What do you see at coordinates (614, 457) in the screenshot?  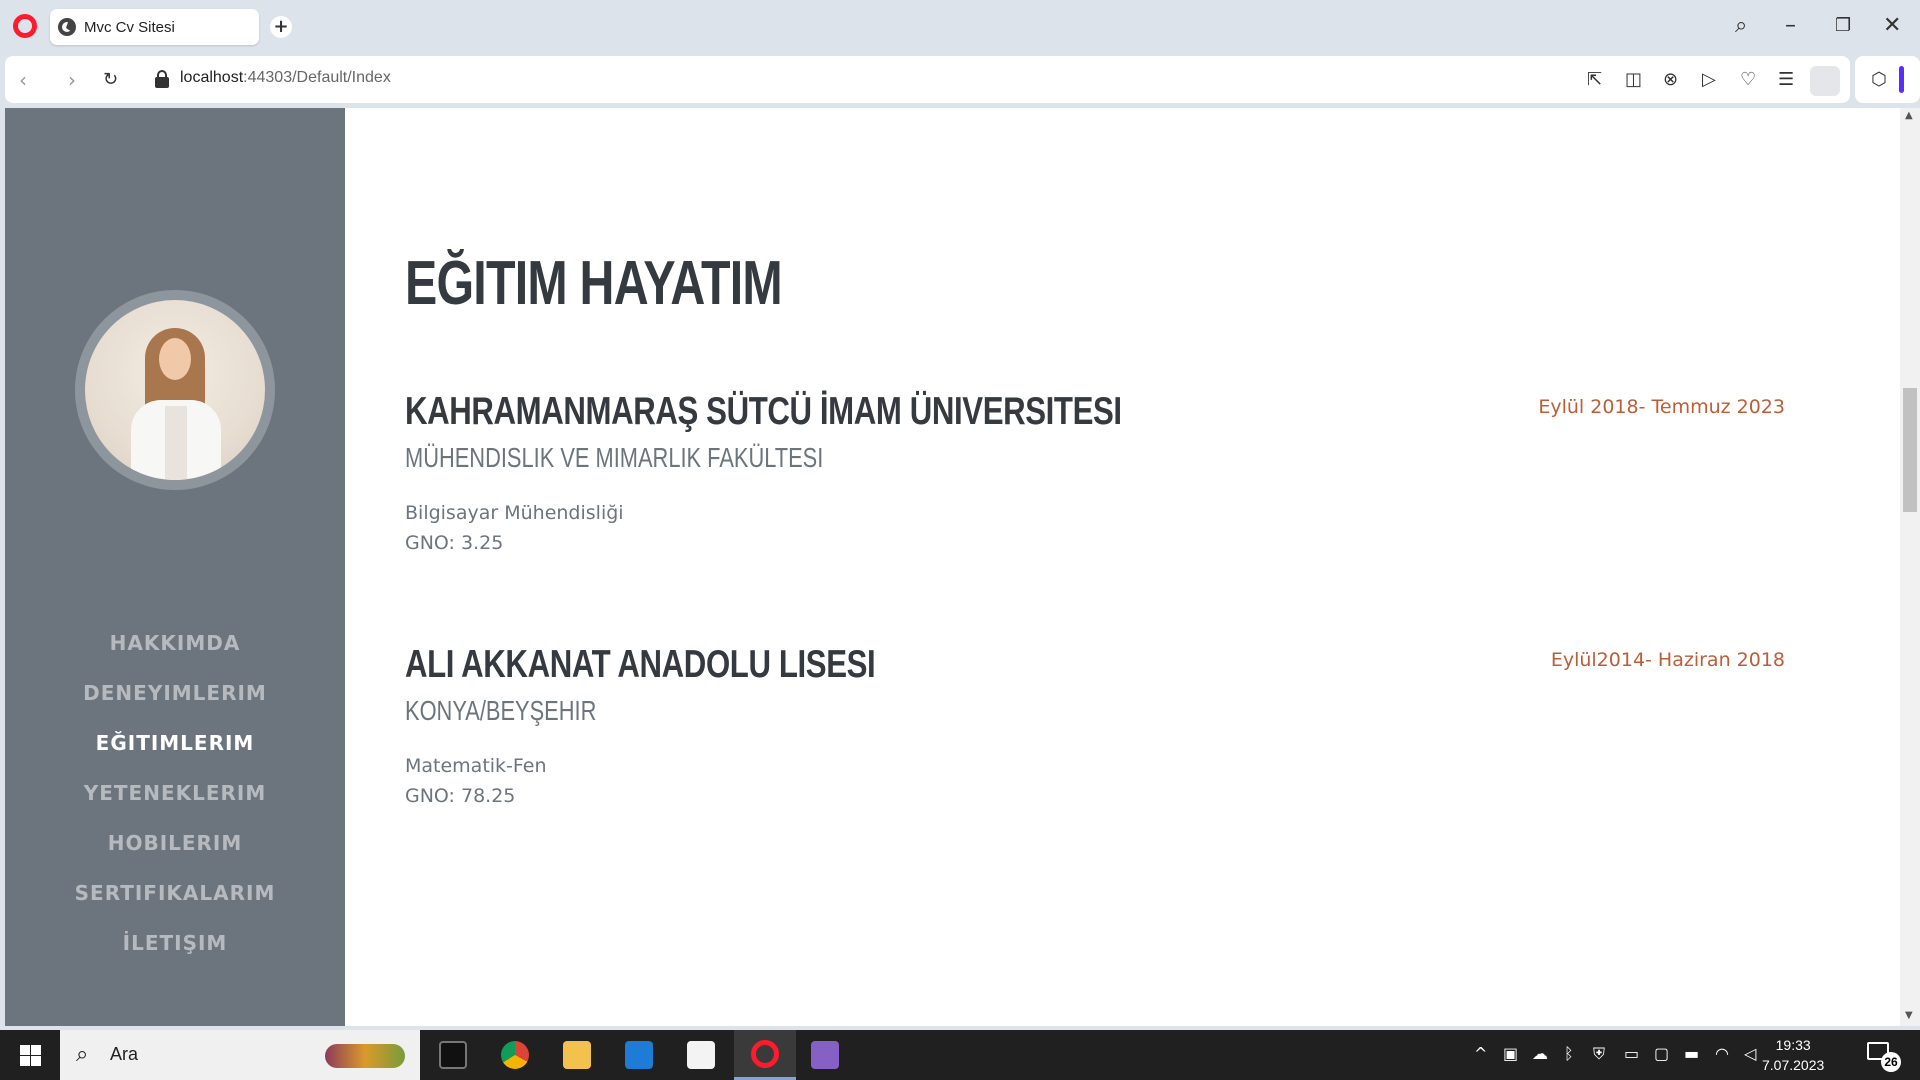 I see `school-subtitle: MÜHENDISLIK VE MIMARLIK FAKÜLTESI` at bounding box center [614, 457].